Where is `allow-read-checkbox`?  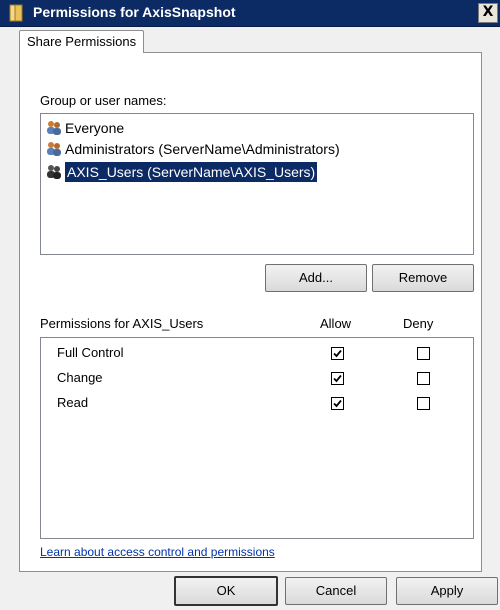 allow-read-checkbox is located at coordinates (337, 403).